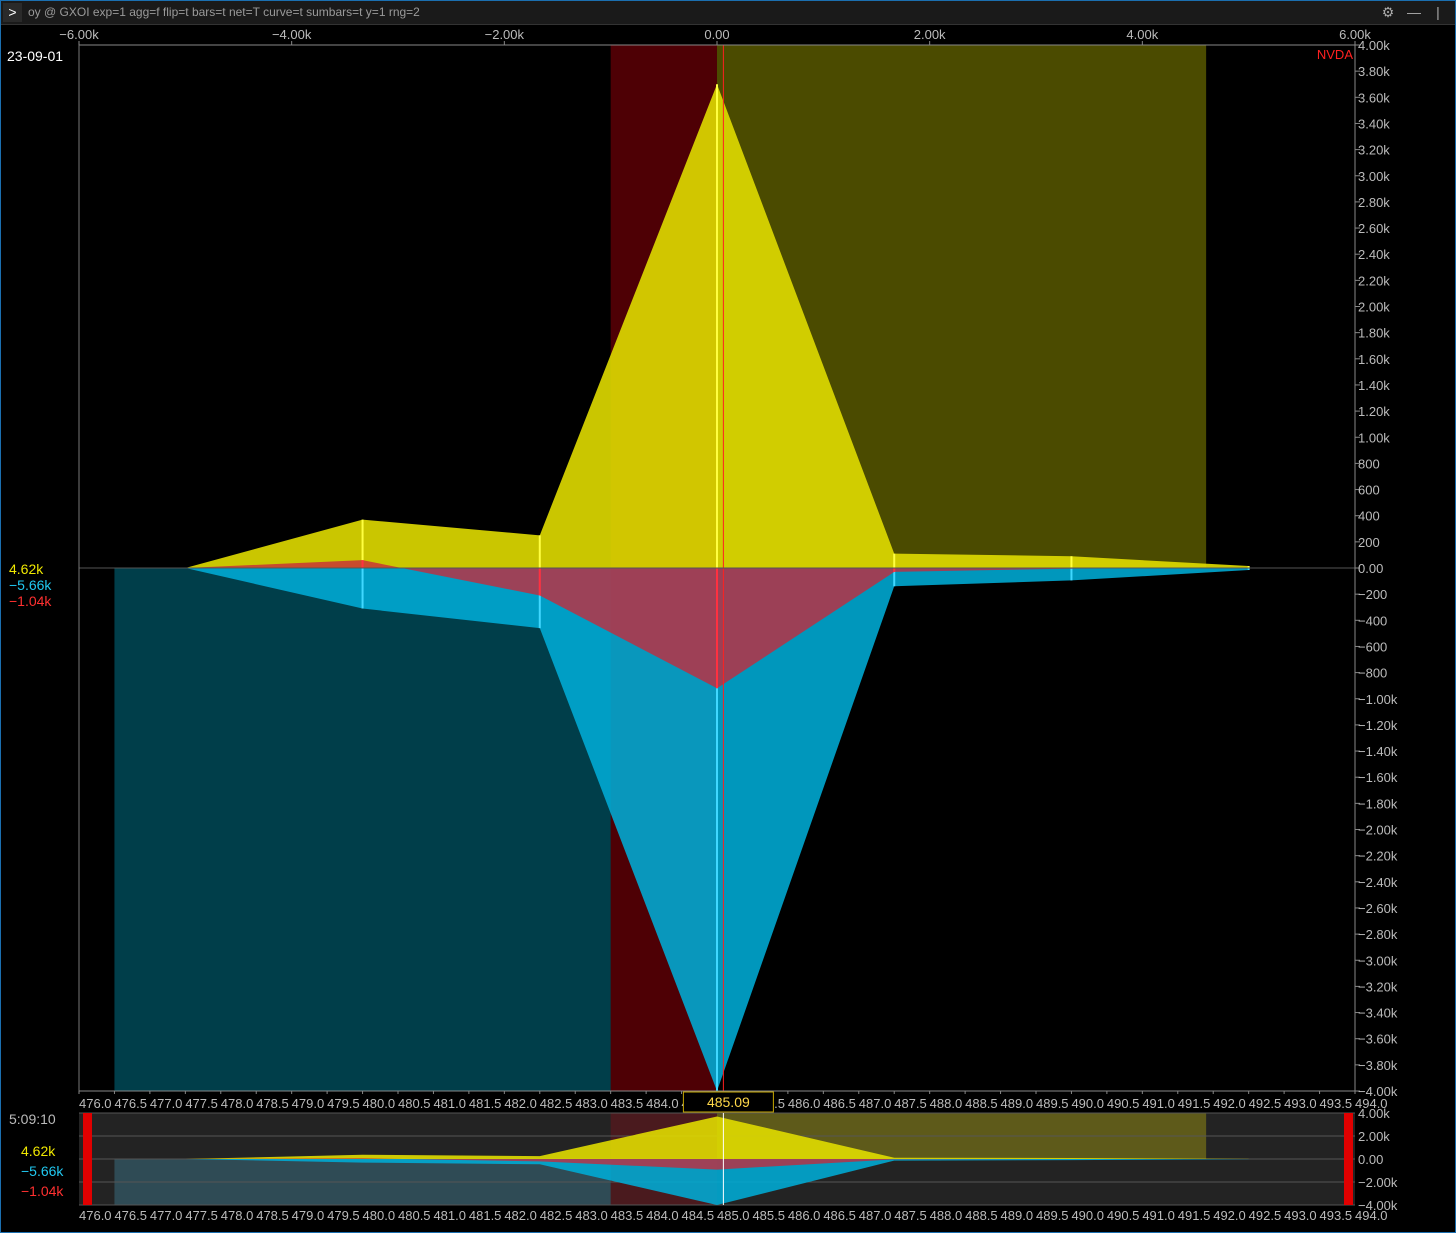 The image size is (1456, 1233). What do you see at coordinates (1158, 1103) in the screenshot?
I see `x-axis-tick-label: 491.0` at bounding box center [1158, 1103].